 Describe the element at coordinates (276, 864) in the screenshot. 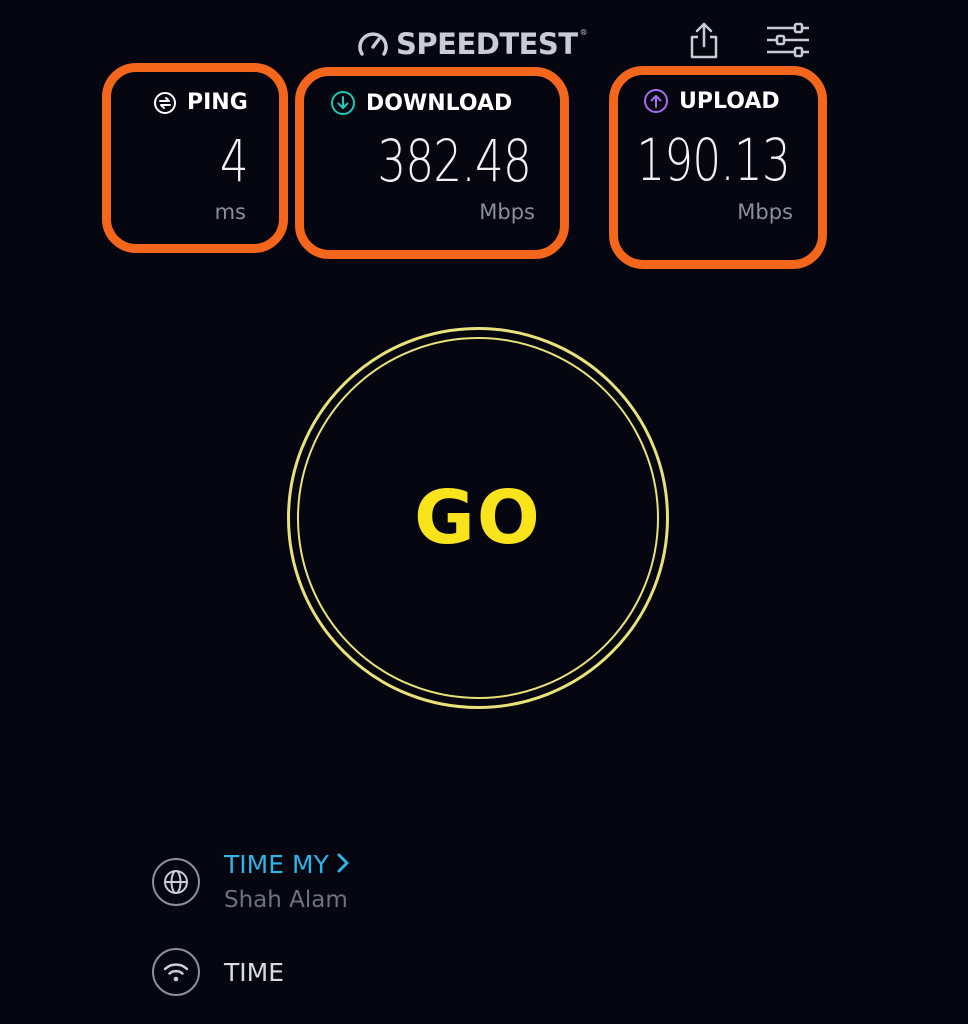

I see `provider-name: TIME MY` at that location.